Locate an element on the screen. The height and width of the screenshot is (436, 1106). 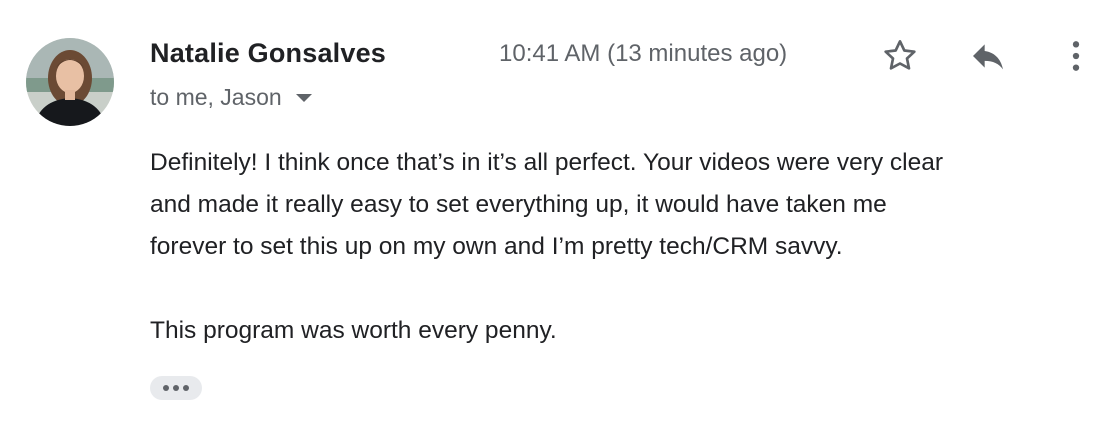
sender-avatar is located at coordinates (70, 82).